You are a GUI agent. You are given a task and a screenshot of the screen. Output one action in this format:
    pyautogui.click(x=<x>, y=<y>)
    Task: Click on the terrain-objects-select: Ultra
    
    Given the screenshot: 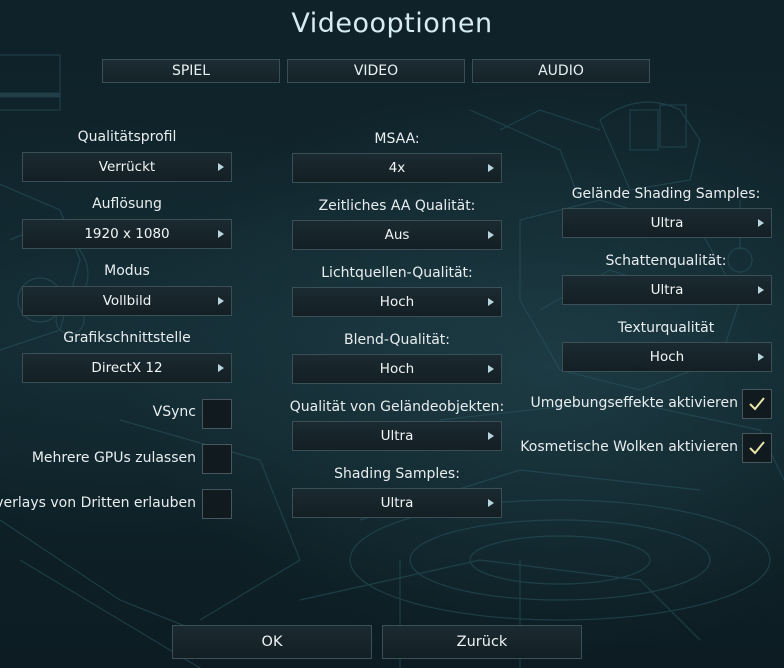 What is the action you would take?
    pyautogui.click(x=397, y=436)
    